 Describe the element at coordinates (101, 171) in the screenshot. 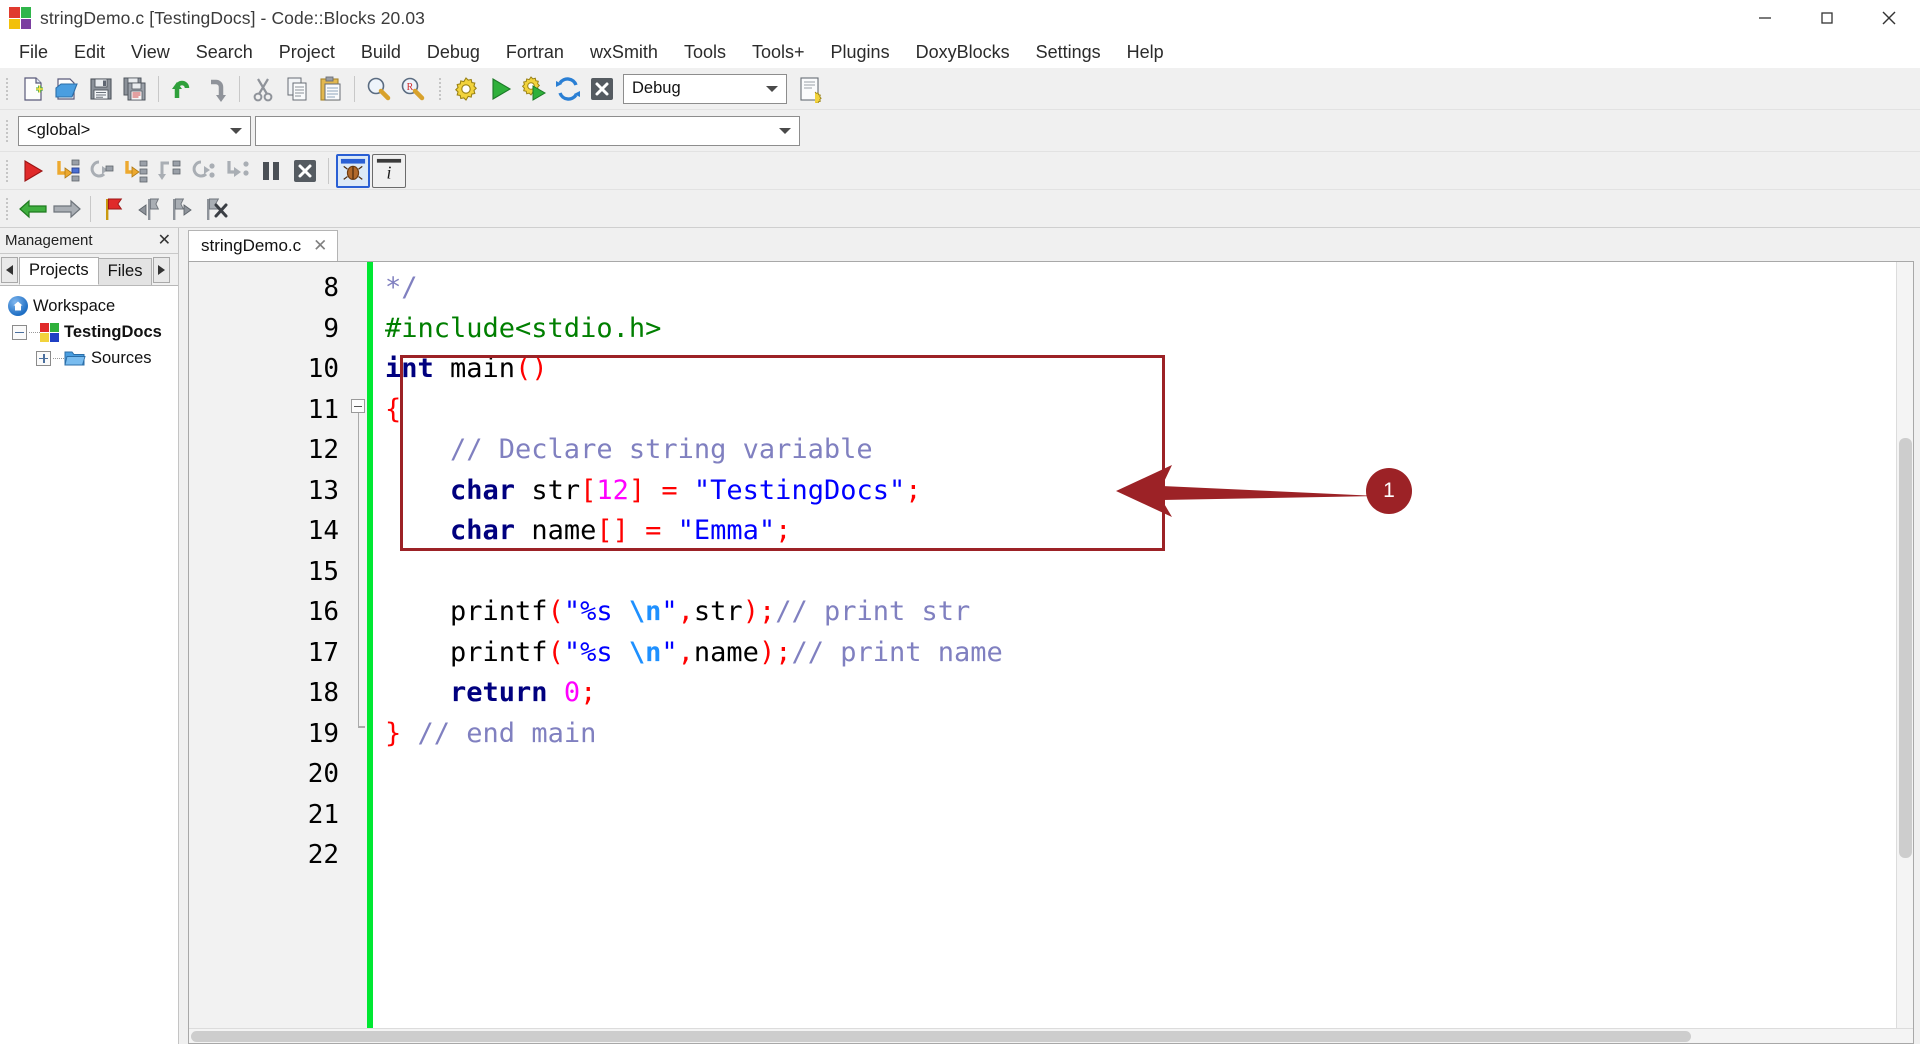

I see `next-line-icon` at that location.